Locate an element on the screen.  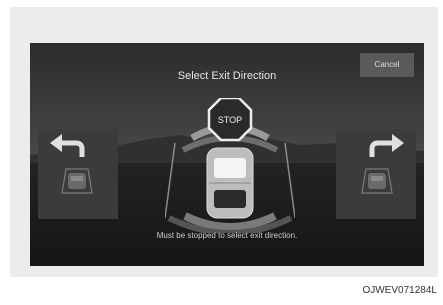
figure-caption: OJWEV071284L is located at coordinates (400, 290).